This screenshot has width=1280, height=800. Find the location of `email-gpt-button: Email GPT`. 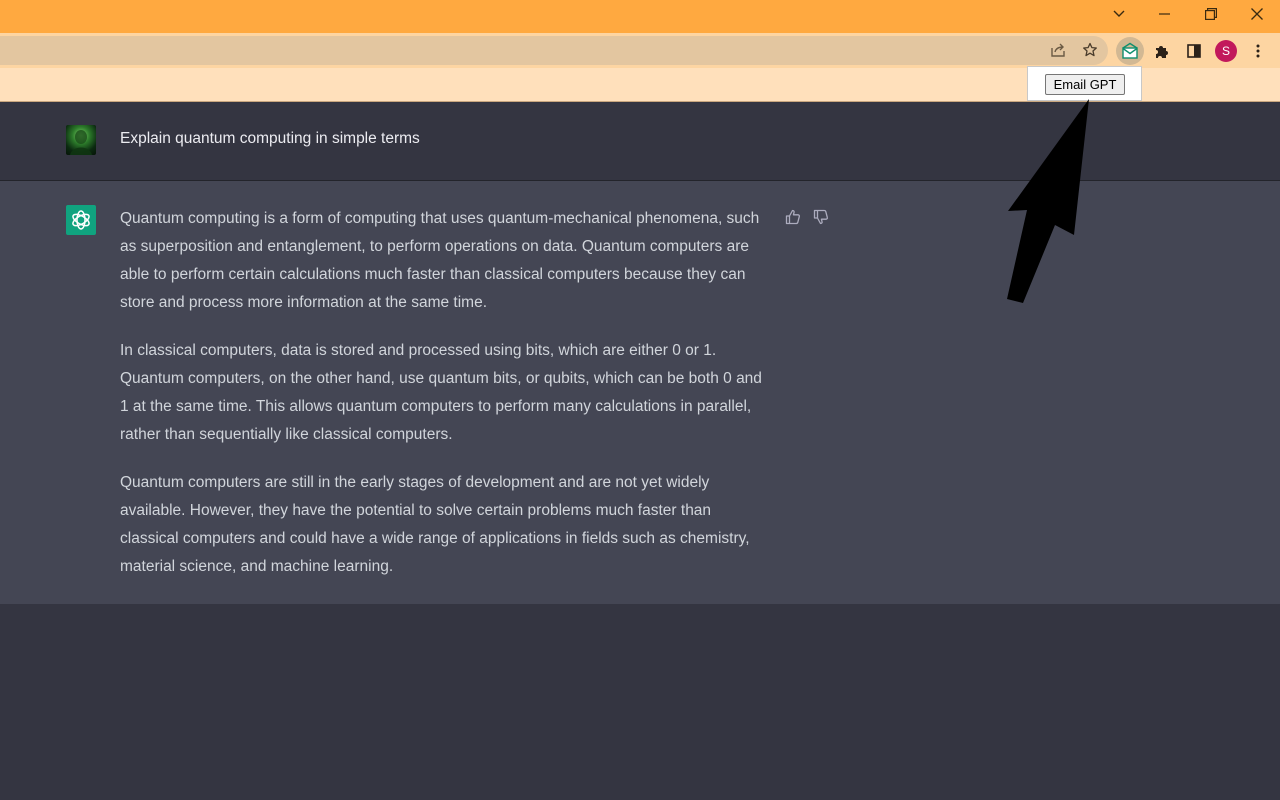

email-gpt-button: Email GPT is located at coordinates (1085, 84).